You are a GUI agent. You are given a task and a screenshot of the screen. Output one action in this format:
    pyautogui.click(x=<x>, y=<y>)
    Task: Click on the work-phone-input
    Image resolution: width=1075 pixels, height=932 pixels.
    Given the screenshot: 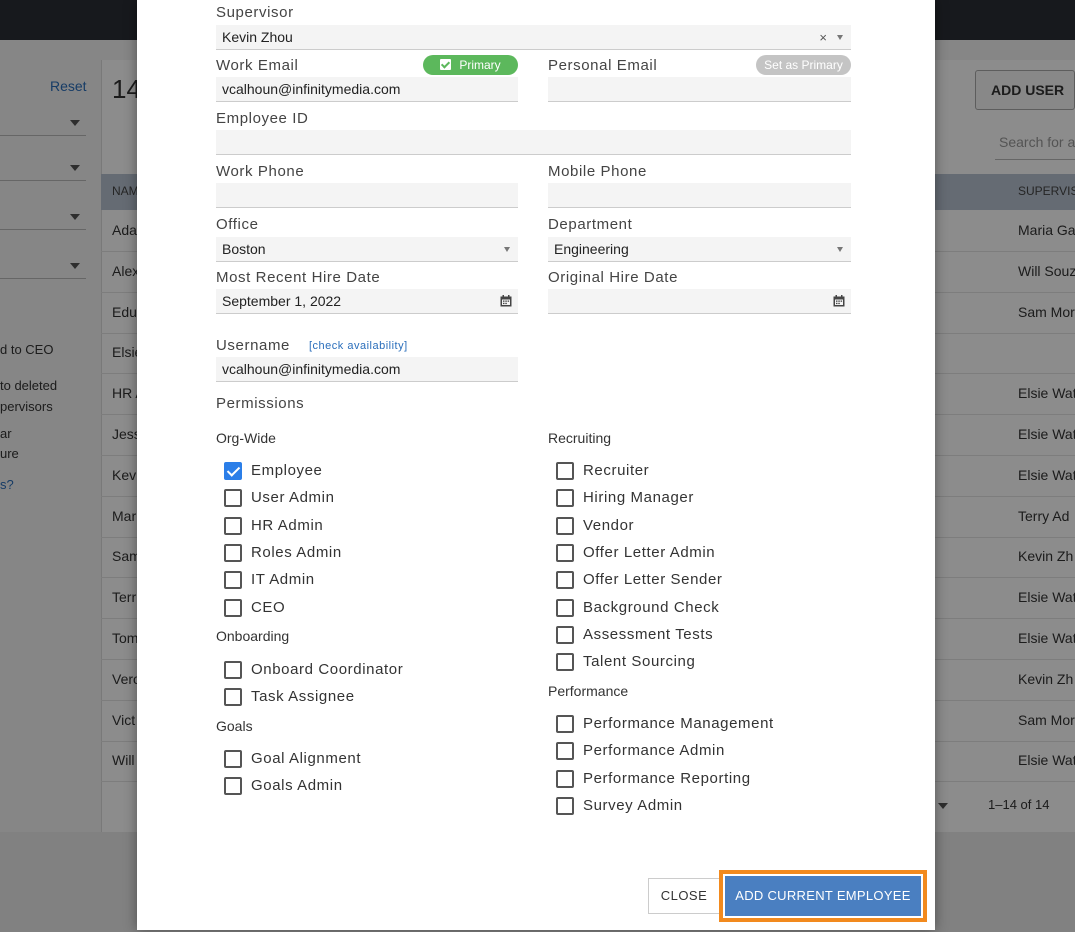 What is the action you would take?
    pyautogui.click(x=367, y=195)
    